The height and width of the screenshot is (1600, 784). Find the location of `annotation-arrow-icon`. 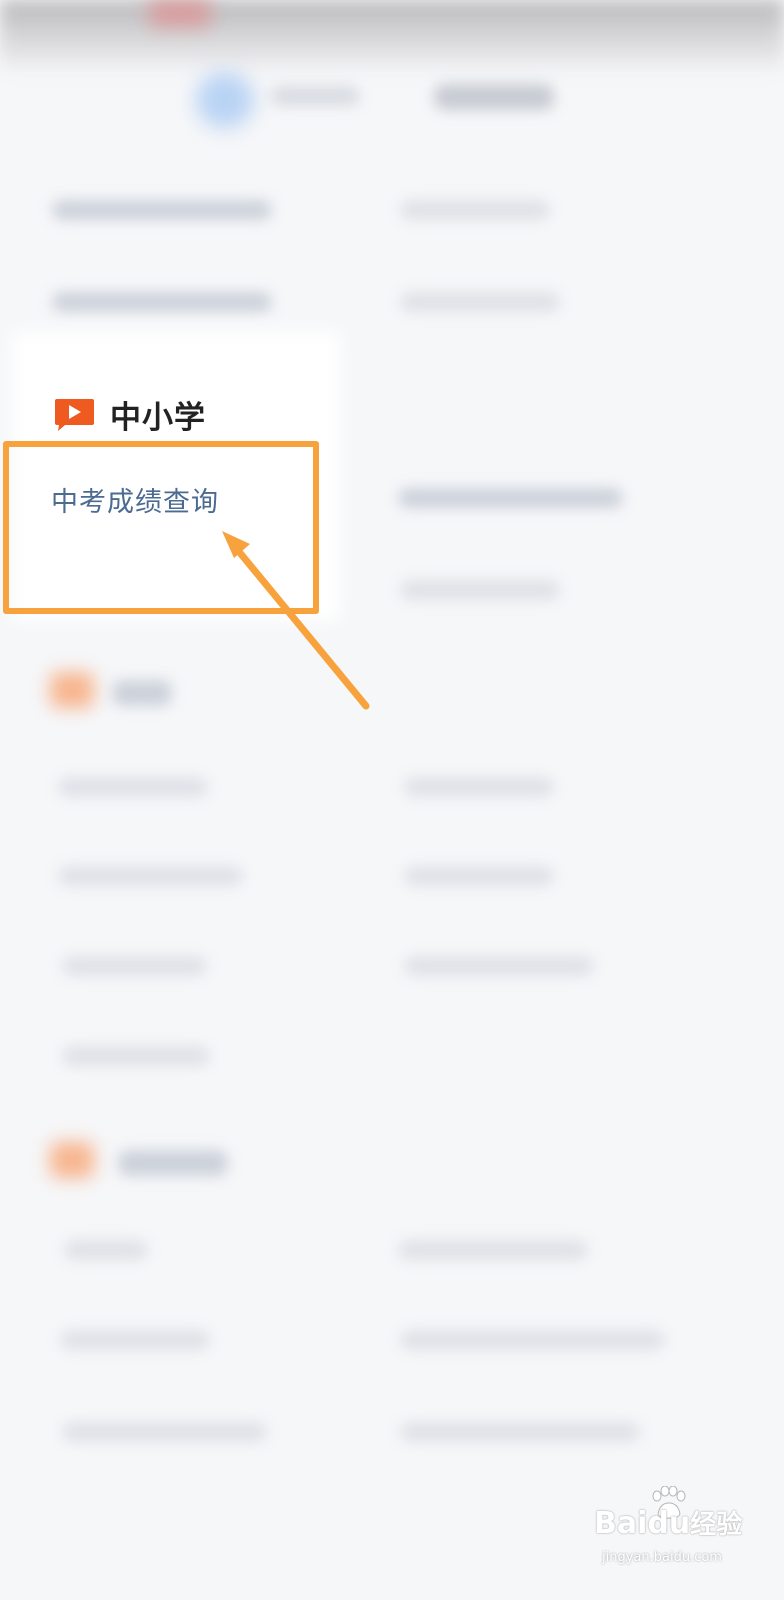

annotation-arrow-icon is located at coordinates (296, 620).